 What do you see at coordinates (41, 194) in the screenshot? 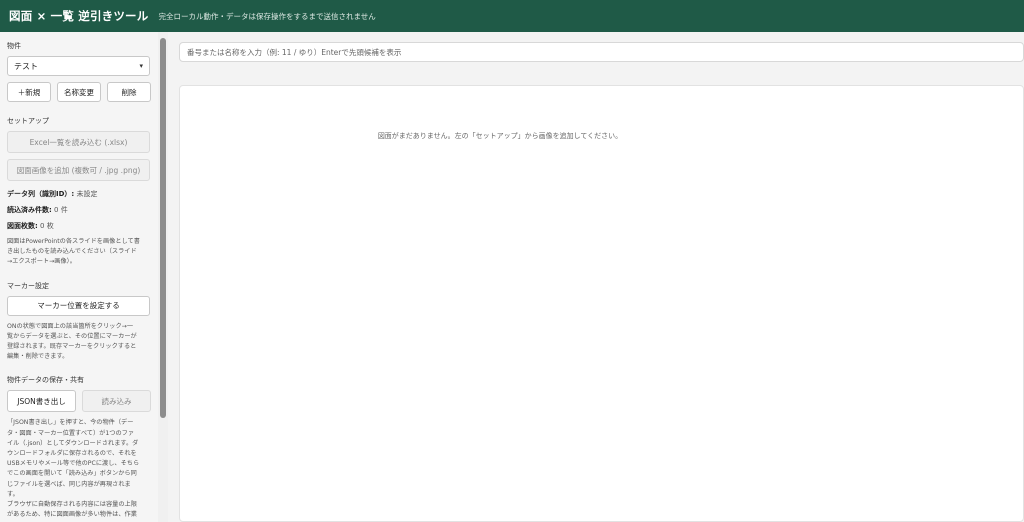
I see `data-column-label: データ列（識別ID）:` at bounding box center [41, 194].